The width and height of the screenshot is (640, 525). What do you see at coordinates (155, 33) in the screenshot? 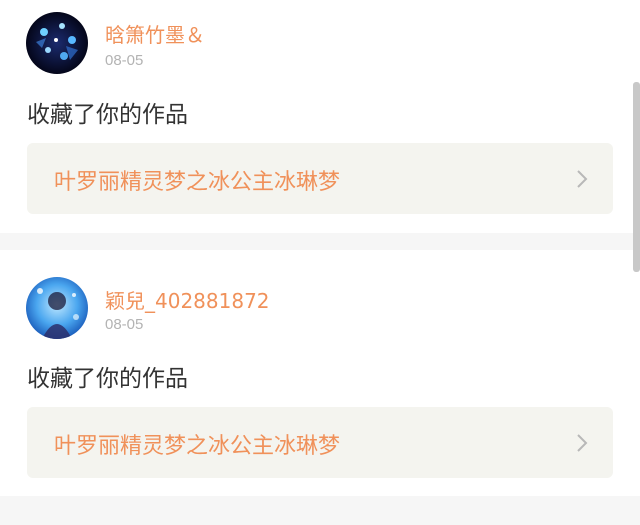
I see `username: 晗箫竹墨＆` at bounding box center [155, 33].